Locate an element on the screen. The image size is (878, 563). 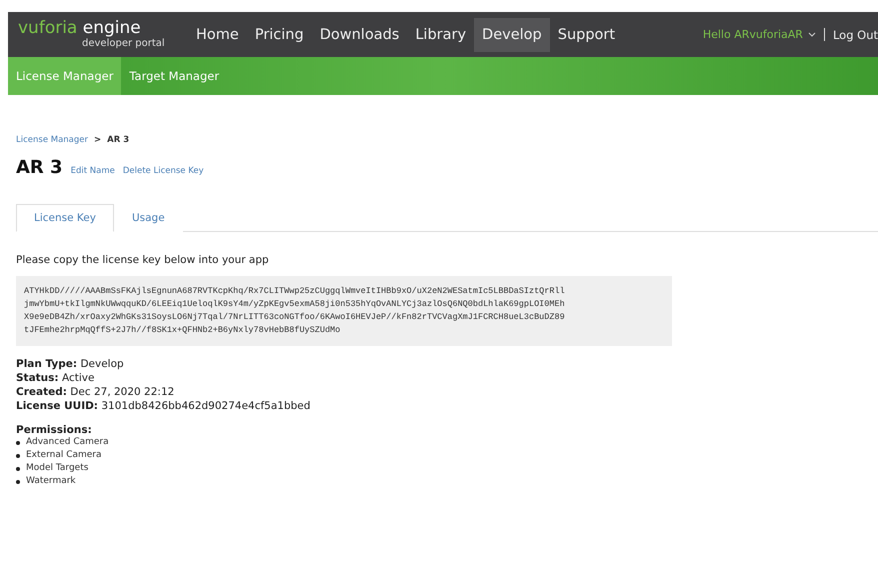
chevron-down-icon is located at coordinates (812, 34).